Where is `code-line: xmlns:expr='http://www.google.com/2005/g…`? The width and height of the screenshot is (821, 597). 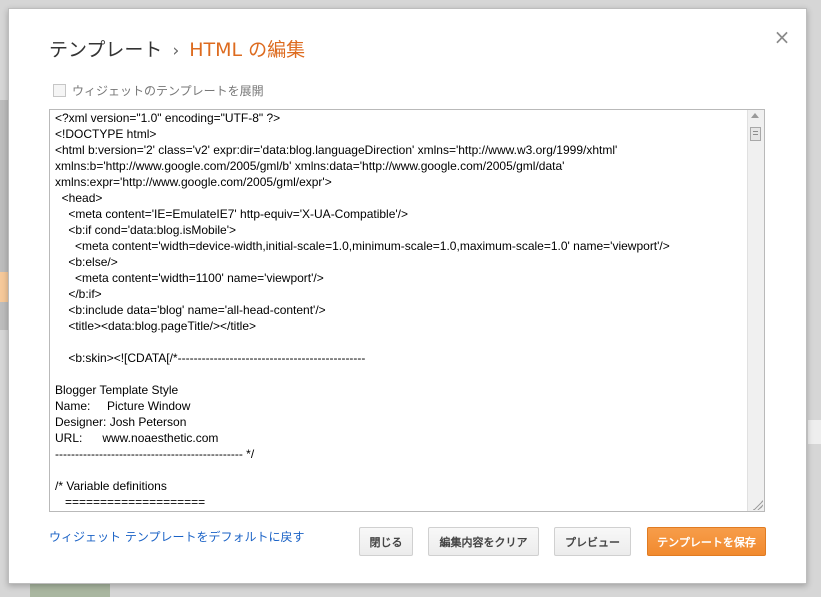 code-line: xmlns:expr='http://www.google.com/2005/g… is located at coordinates (193, 182).